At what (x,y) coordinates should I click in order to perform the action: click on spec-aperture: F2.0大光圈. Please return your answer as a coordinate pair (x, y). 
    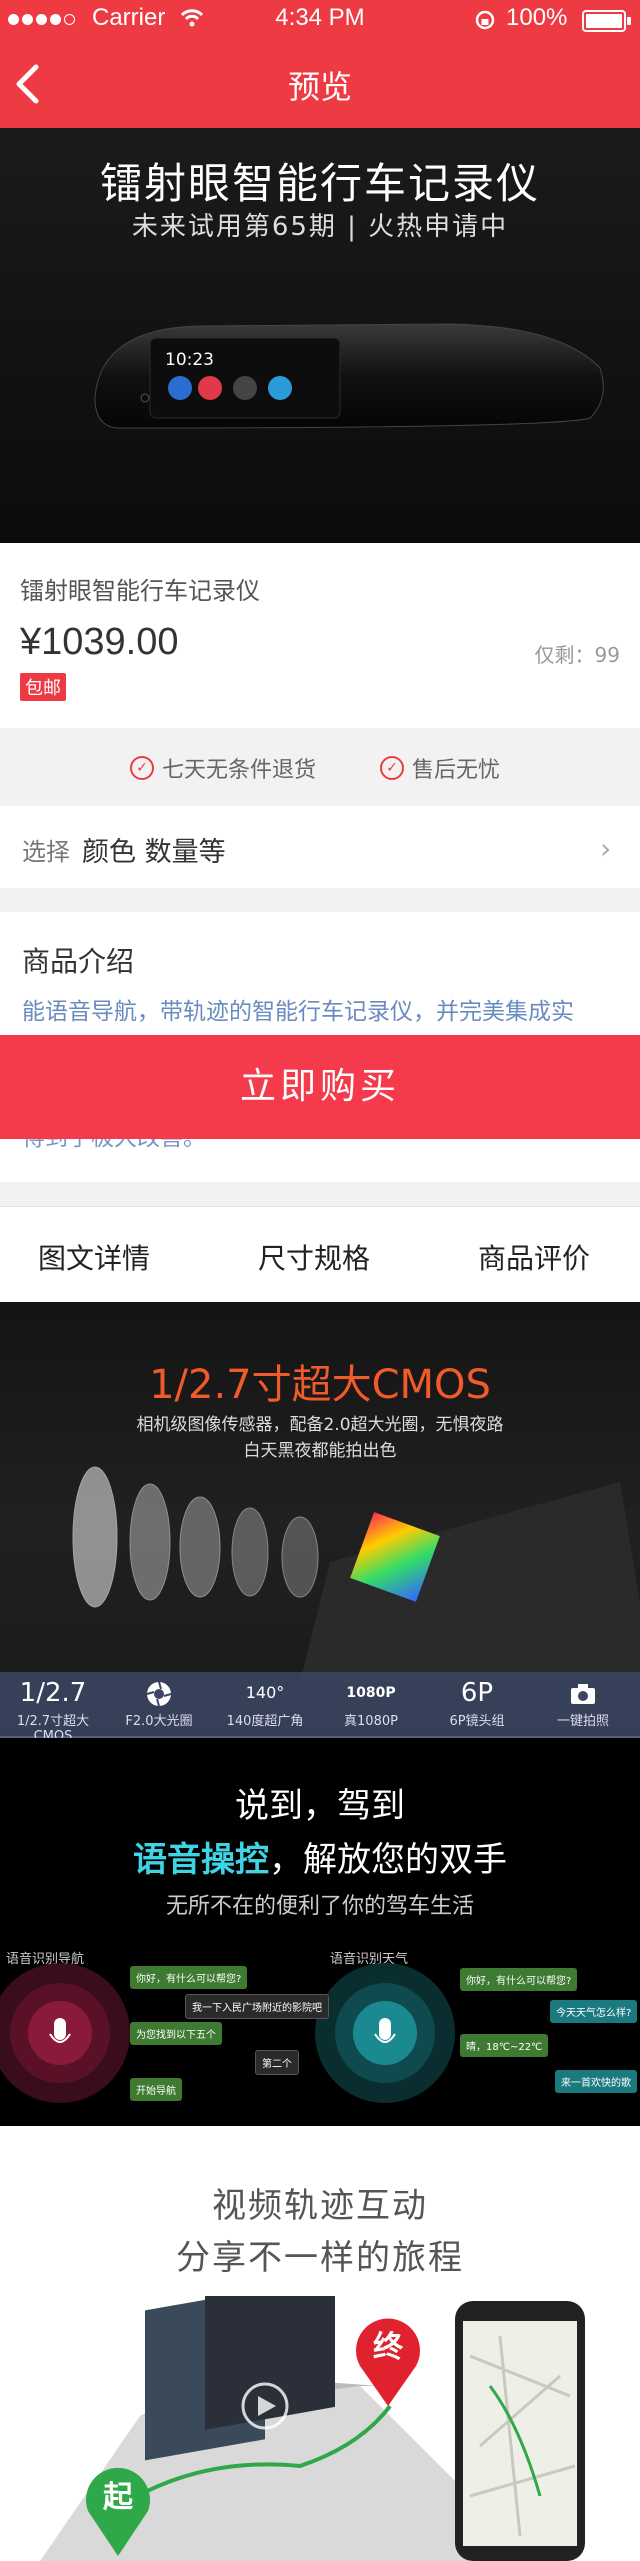
    Looking at the image, I should click on (159, 1702).